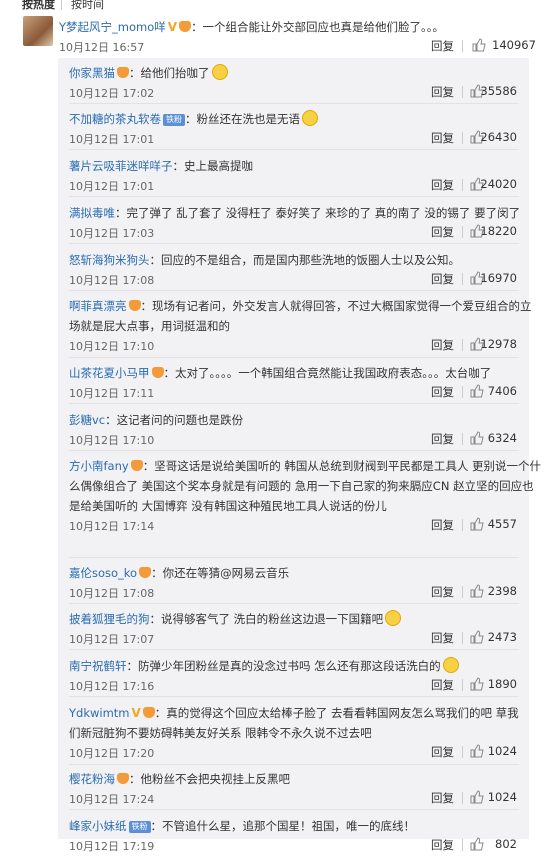 The width and height of the screenshot is (545, 857). What do you see at coordinates (502, 524) in the screenshot?
I see `like-count: 4557` at bounding box center [502, 524].